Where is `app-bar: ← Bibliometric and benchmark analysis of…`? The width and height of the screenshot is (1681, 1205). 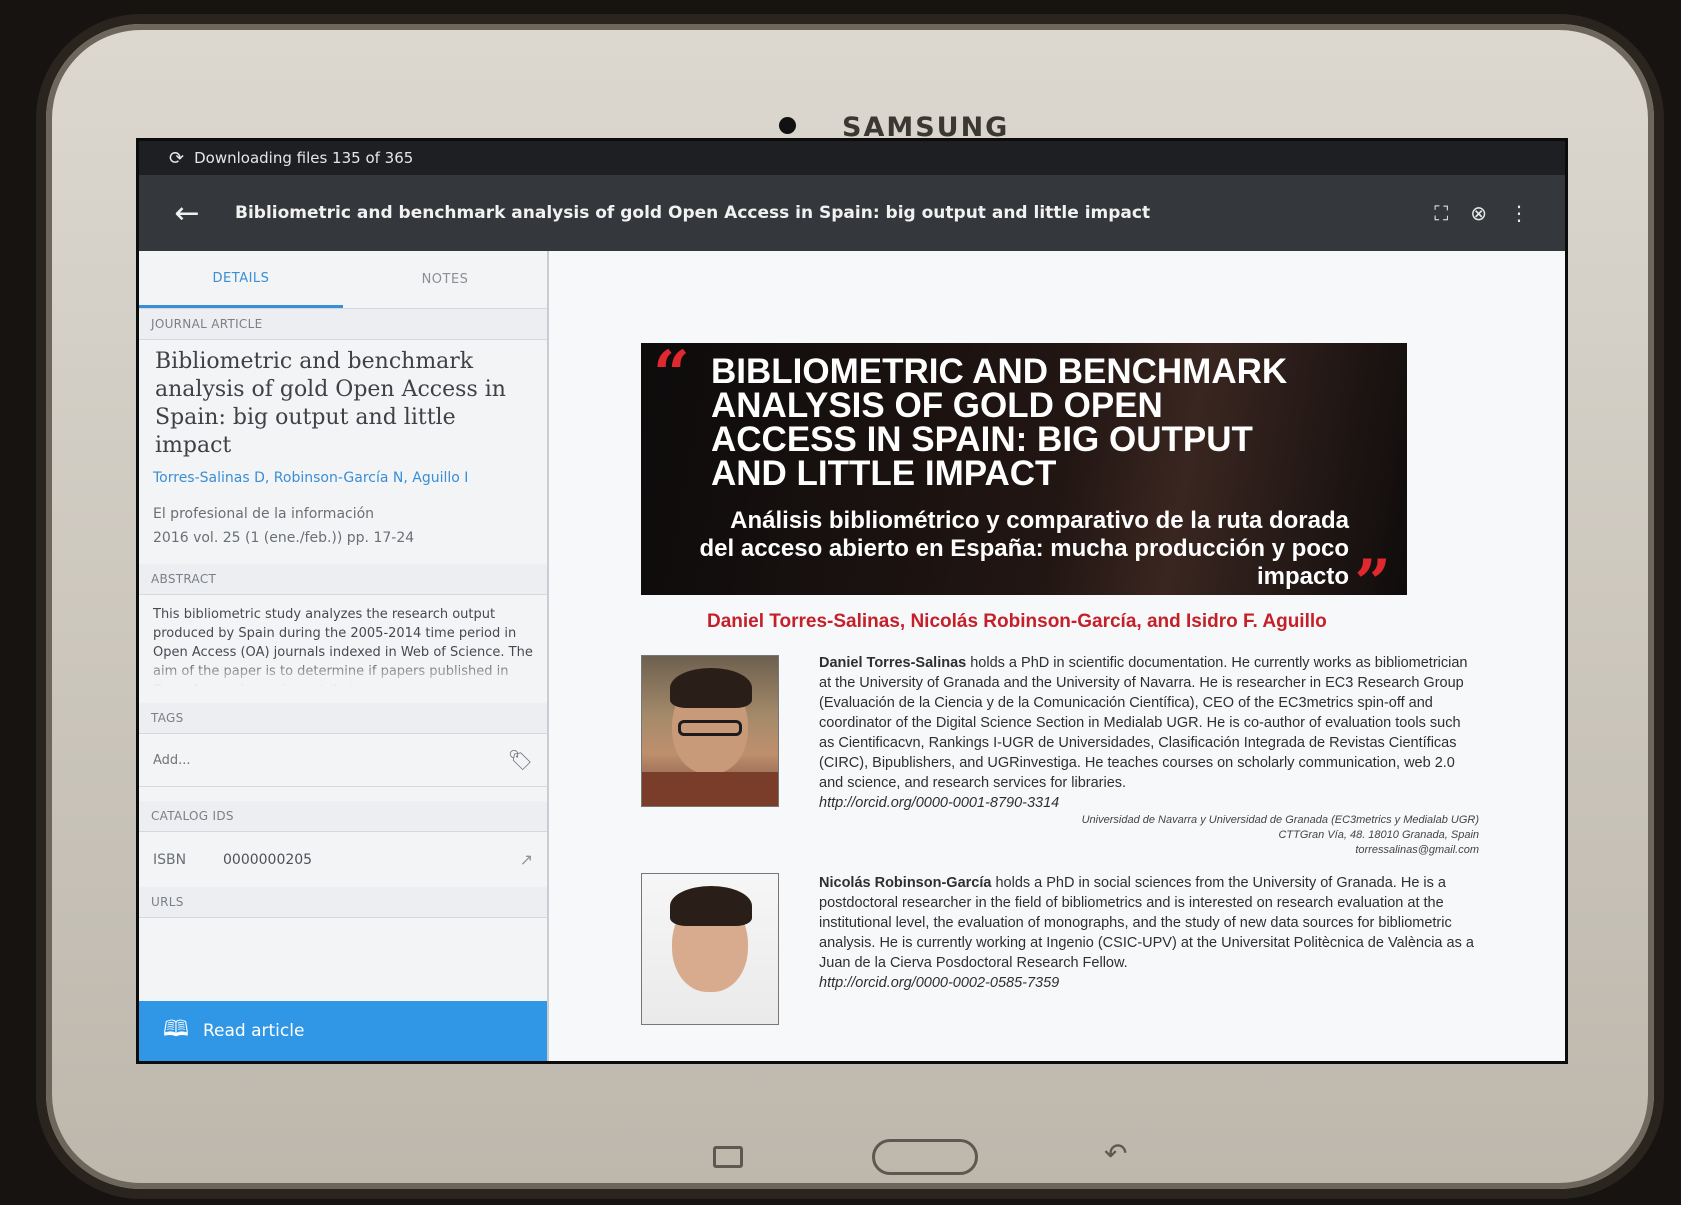
app-bar: ← Bibliometric and benchmark analysis of… is located at coordinates (852, 213).